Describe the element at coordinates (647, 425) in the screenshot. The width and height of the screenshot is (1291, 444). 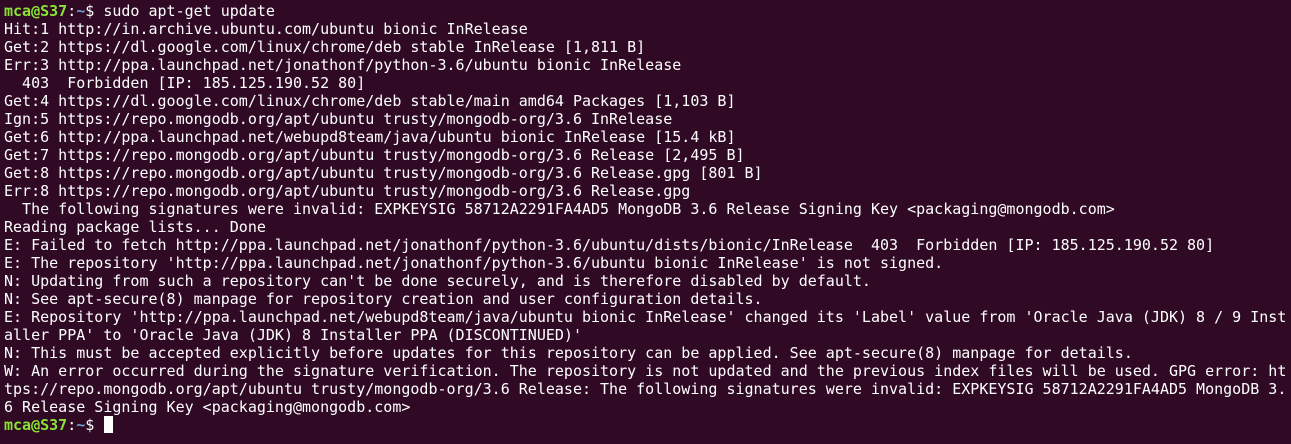
I see `prompt-line: mca@S37:~$` at that location.